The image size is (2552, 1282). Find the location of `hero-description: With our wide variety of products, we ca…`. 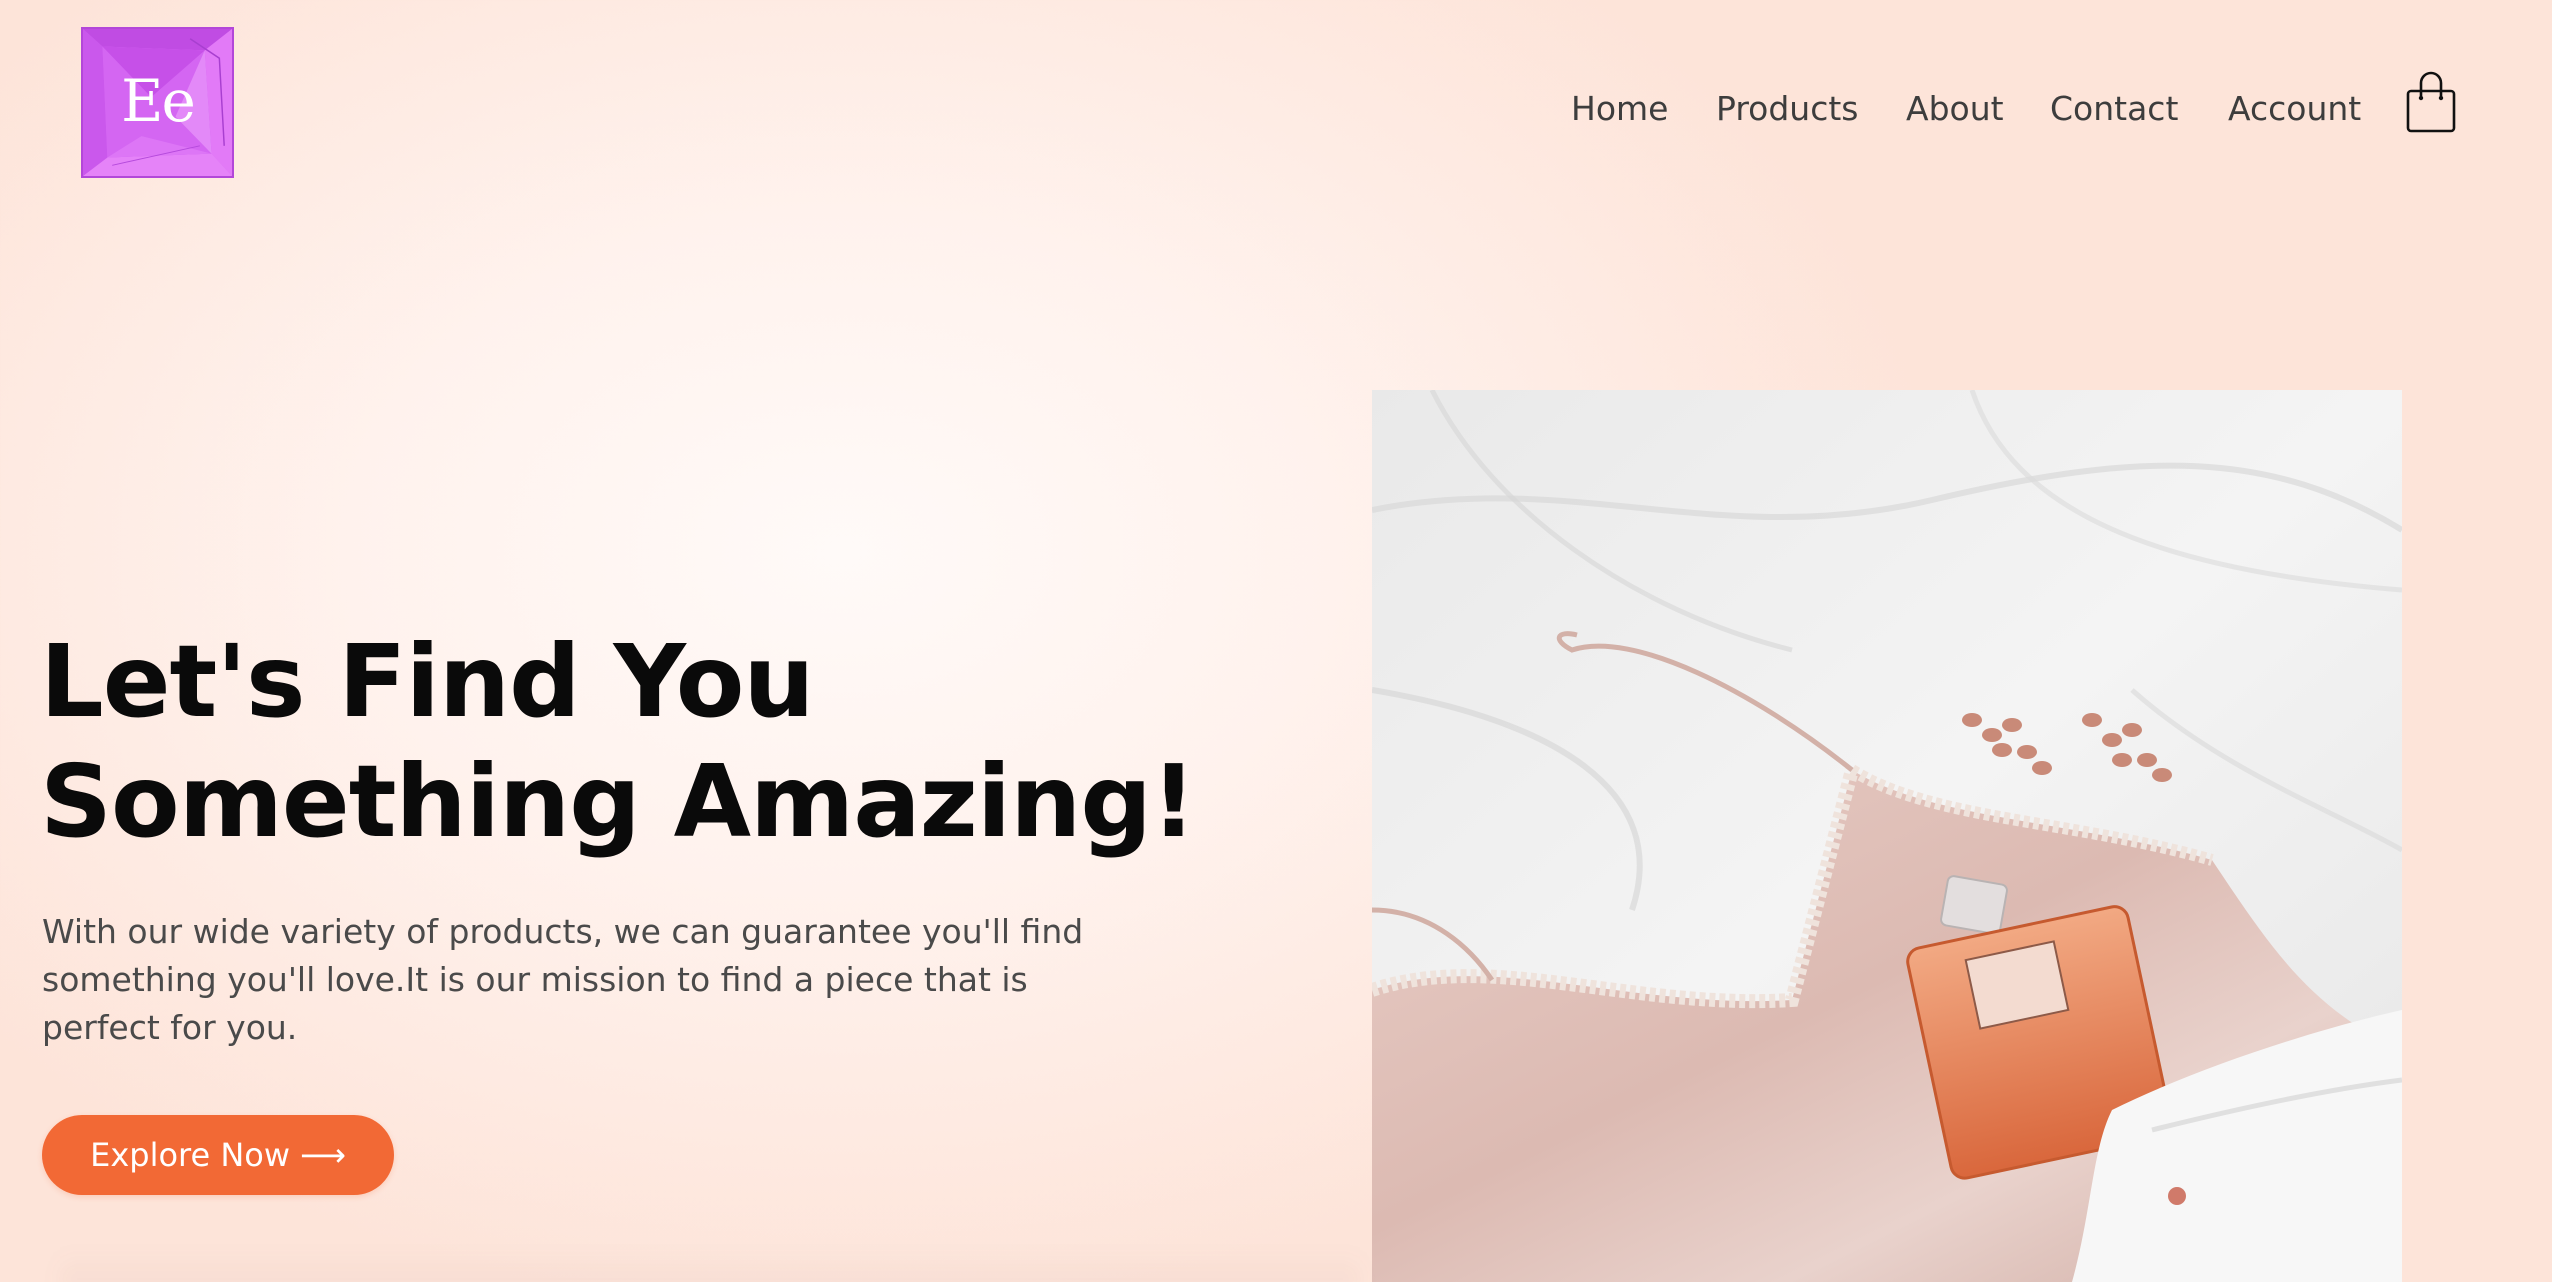

hero-description: With our wide variety of products, we ca… is located at coordinates (572, 980).